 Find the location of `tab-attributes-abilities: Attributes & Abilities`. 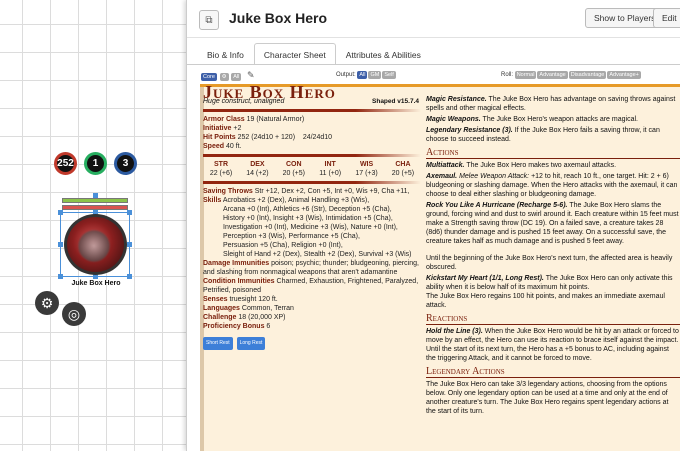

tab-attributes-abilities: Attributes & Abilities is located at coordinates (383, 54).